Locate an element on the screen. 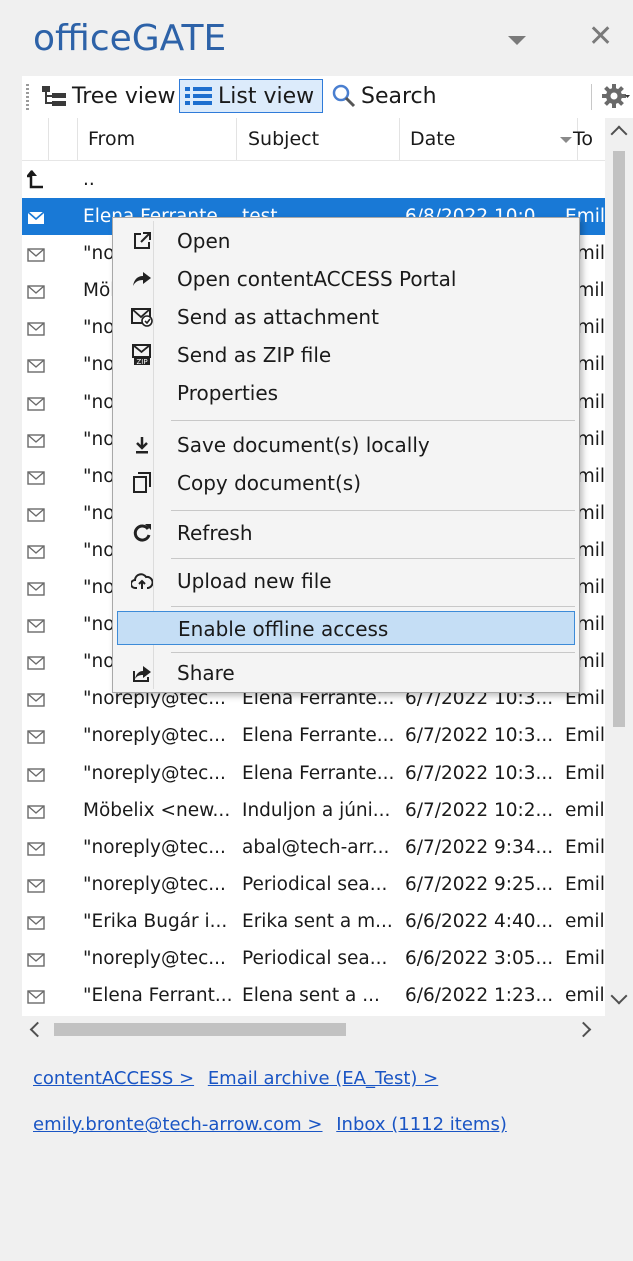 Image resolution: width=633 pixels, height=1261 pixels. app-title: officeGATE is located at coordinates (130, 38).